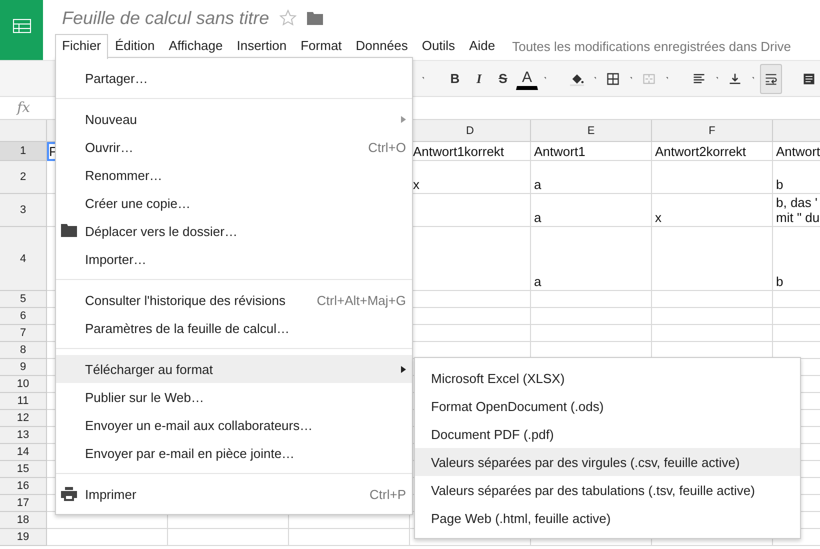 This screenshot has width=820, height=549. I want to click on row-header: 11, so click(23, 401).